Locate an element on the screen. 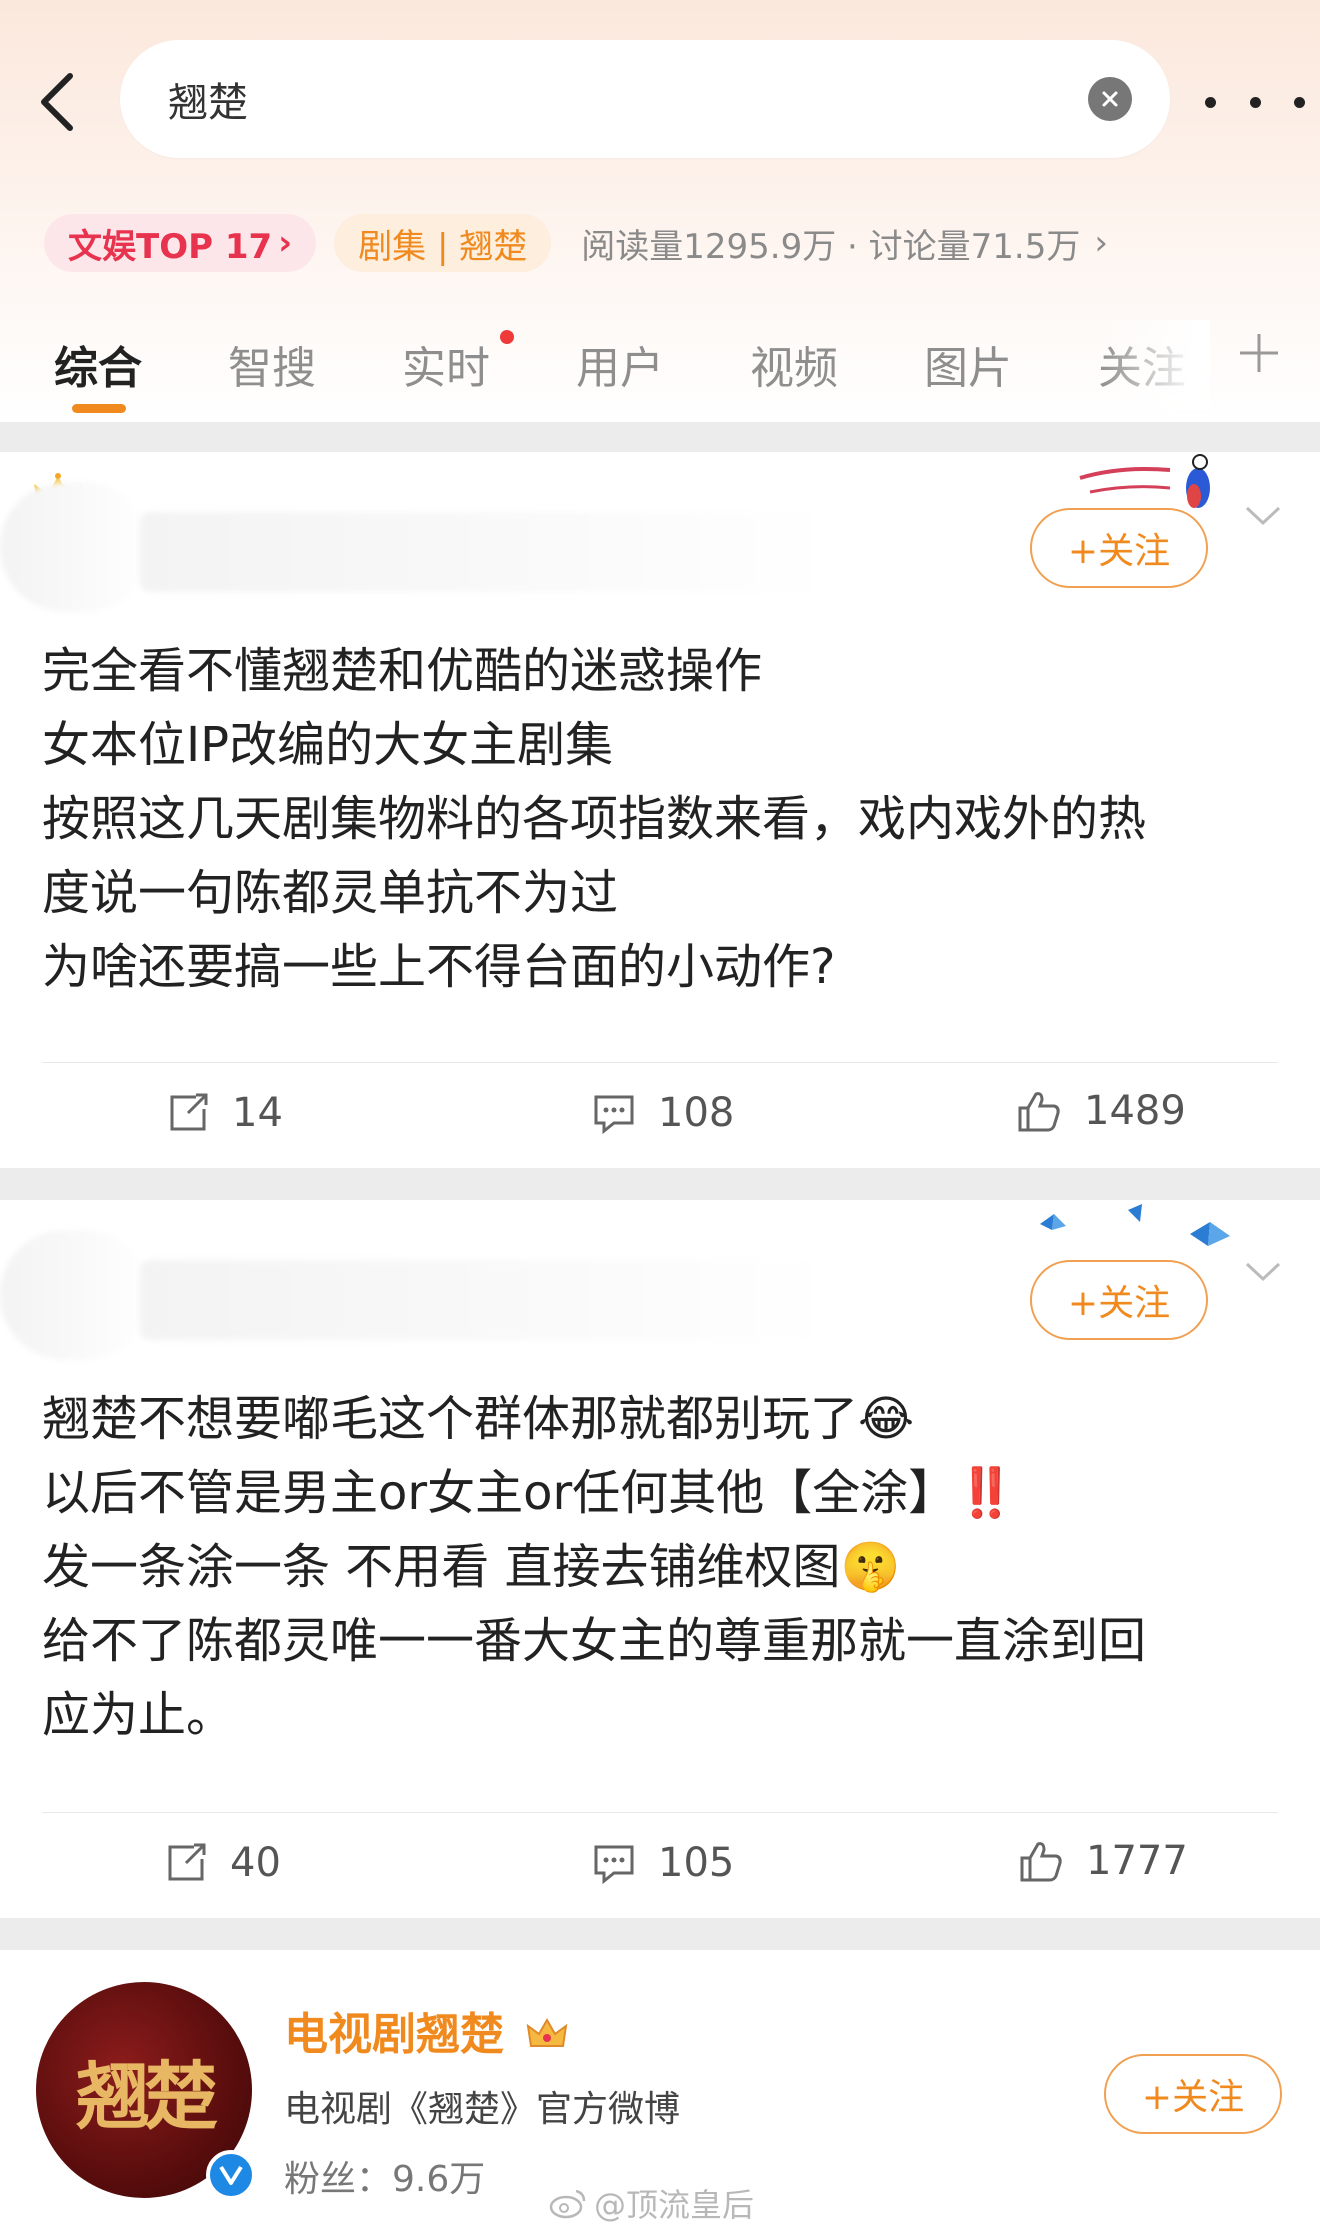  topic-stats: 阅读量1295.9万 · 讨论量71.5万 › is located at coordinates (844, 243).